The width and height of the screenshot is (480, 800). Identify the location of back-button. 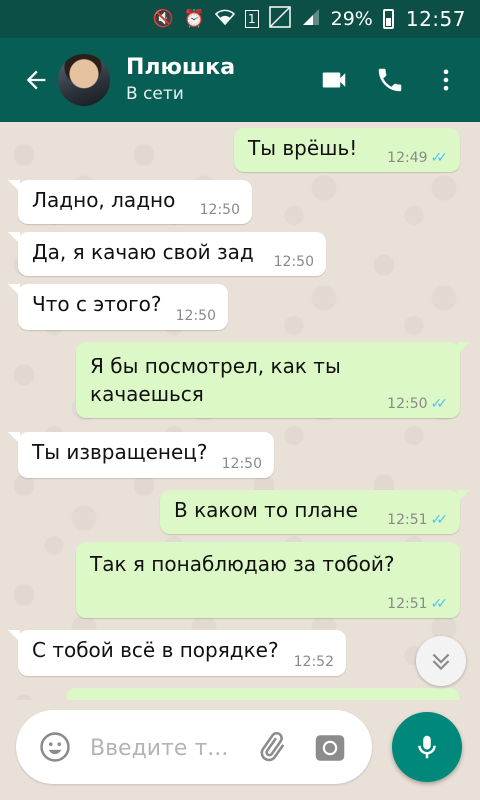
(36, 80).